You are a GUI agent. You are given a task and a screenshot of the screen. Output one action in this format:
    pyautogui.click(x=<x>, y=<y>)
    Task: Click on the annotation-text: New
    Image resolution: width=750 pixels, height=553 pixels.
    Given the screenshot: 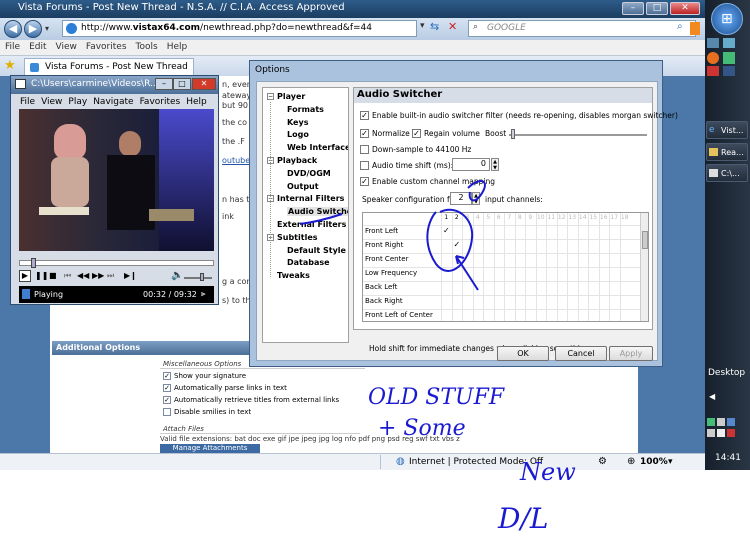 What is the action you would take?
    pyautogui.click(x=548, y=472)
    